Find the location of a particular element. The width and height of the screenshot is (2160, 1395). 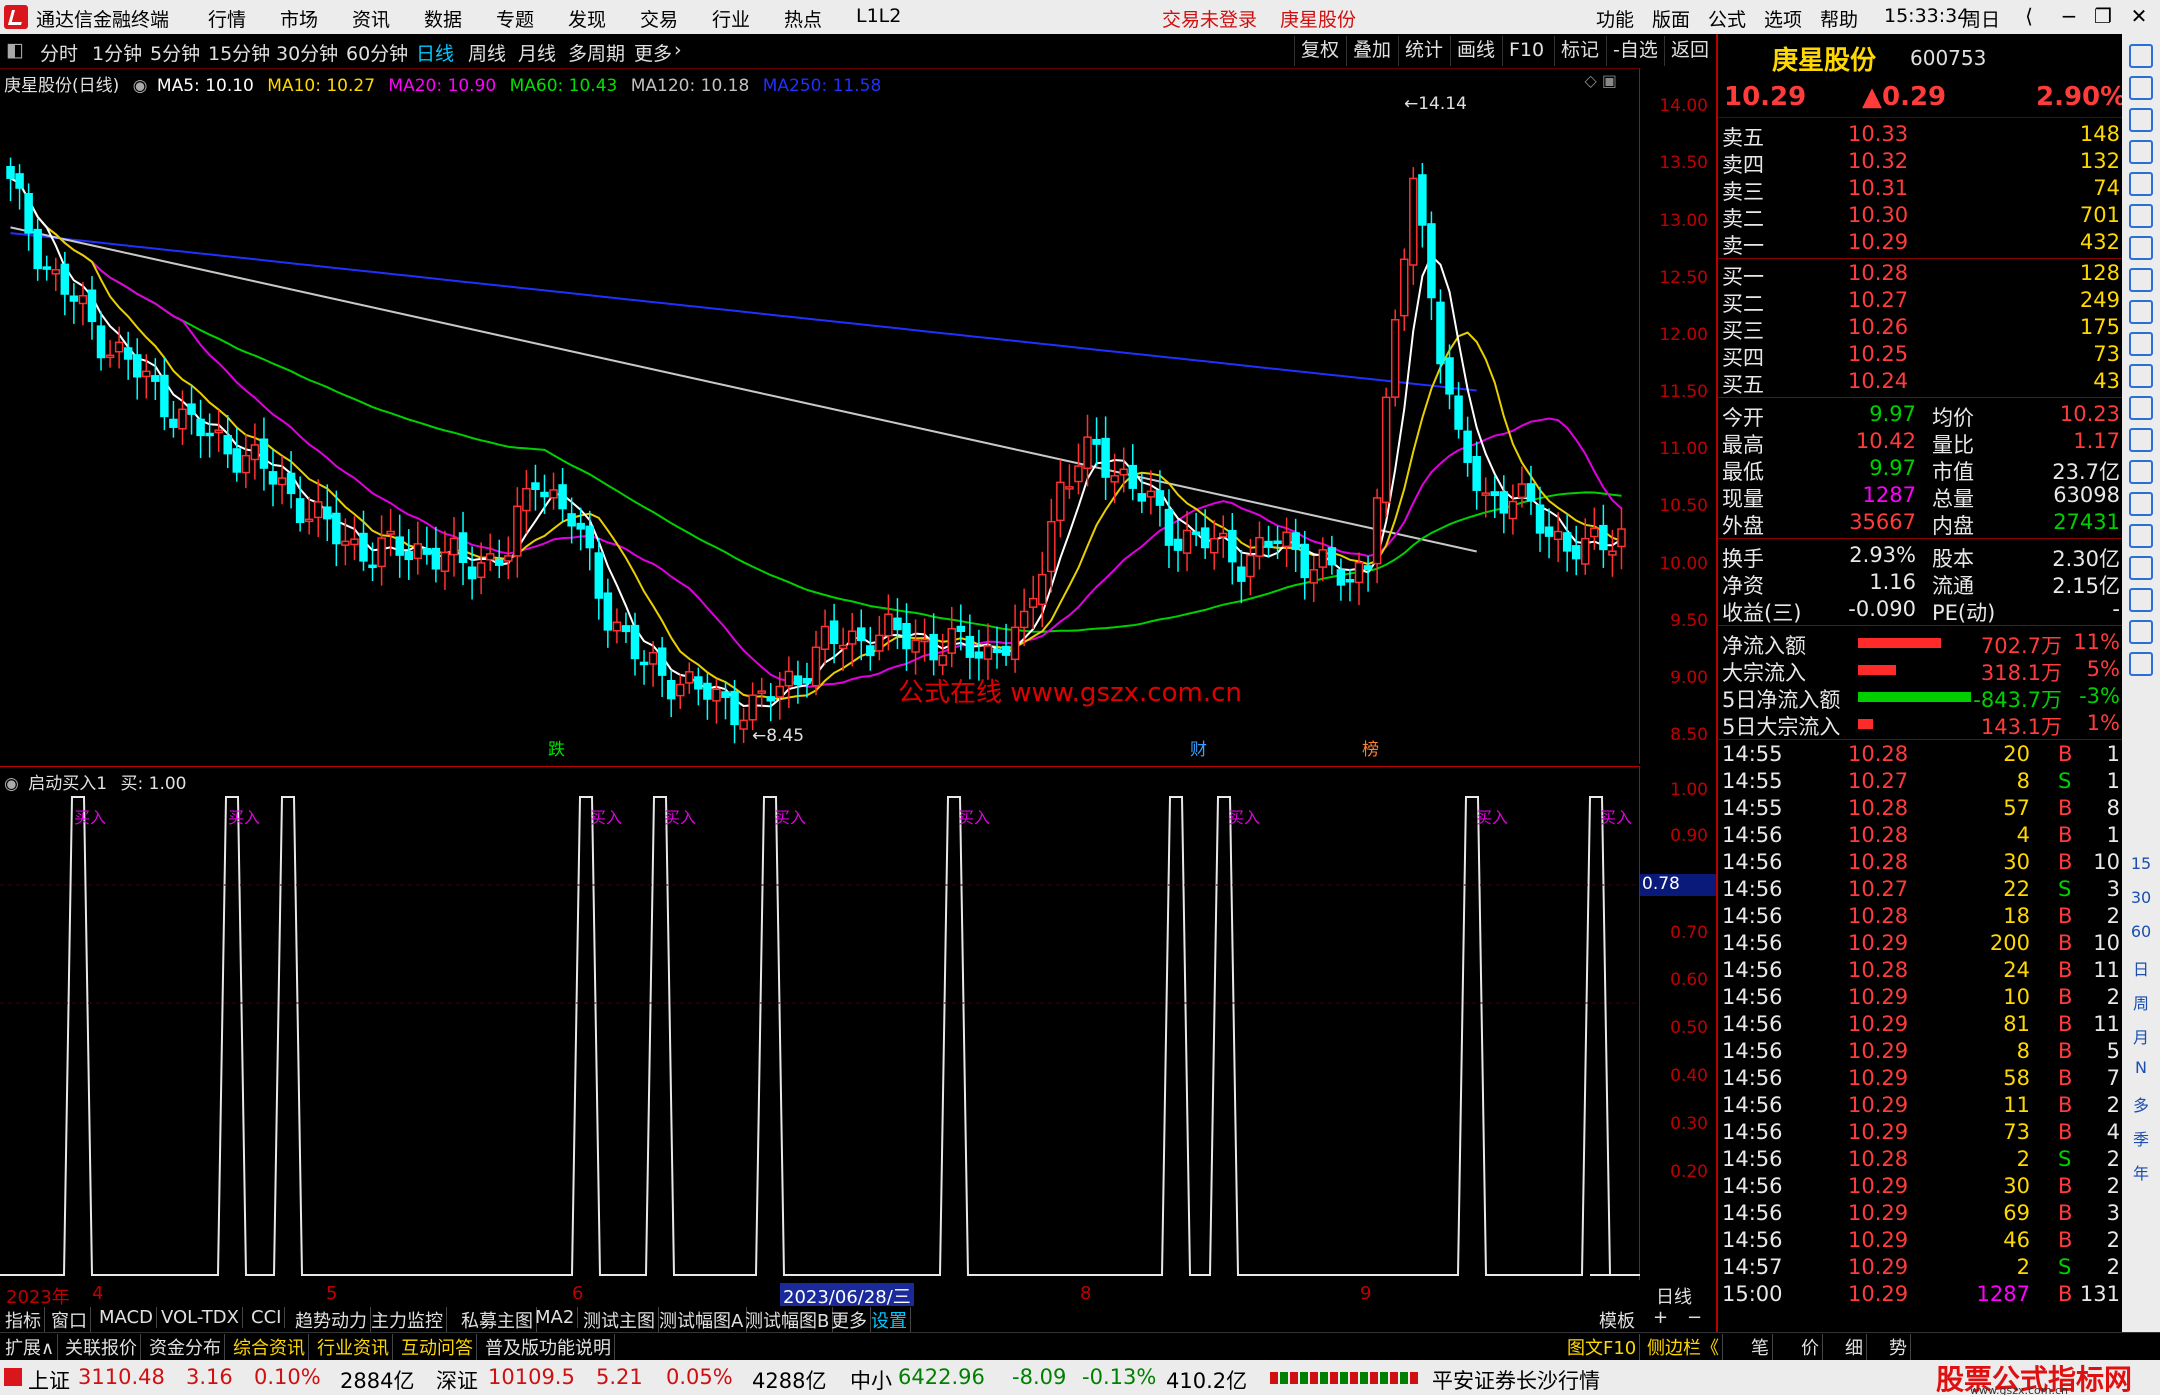

indicator-tab: 窗口 is located at coordinates (69, 1320).